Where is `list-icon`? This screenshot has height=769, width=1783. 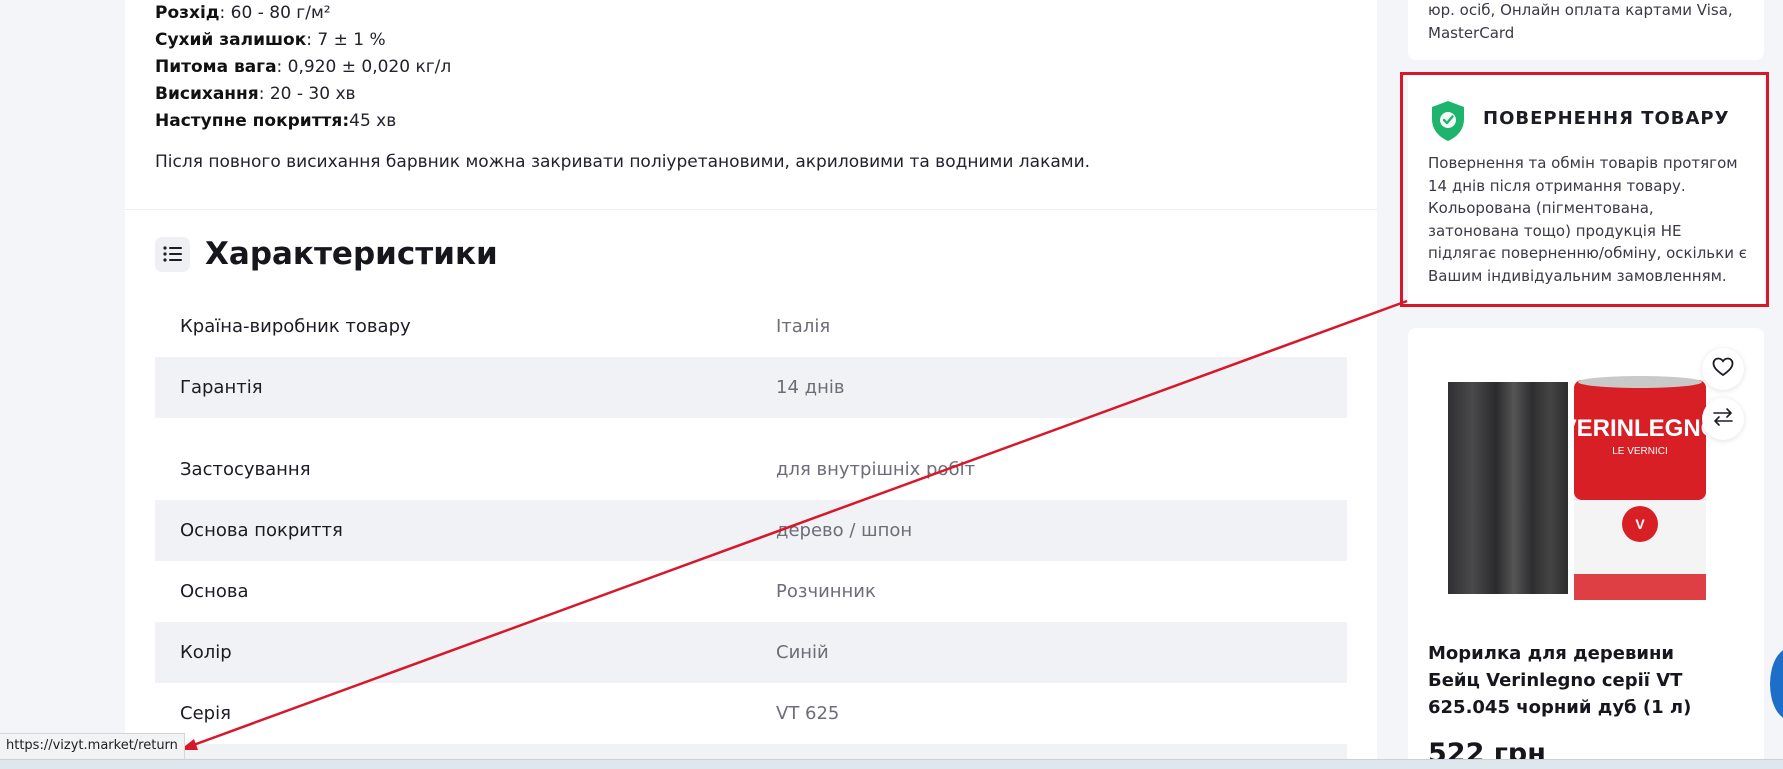 list-icon is located at coordinates (172, 254).